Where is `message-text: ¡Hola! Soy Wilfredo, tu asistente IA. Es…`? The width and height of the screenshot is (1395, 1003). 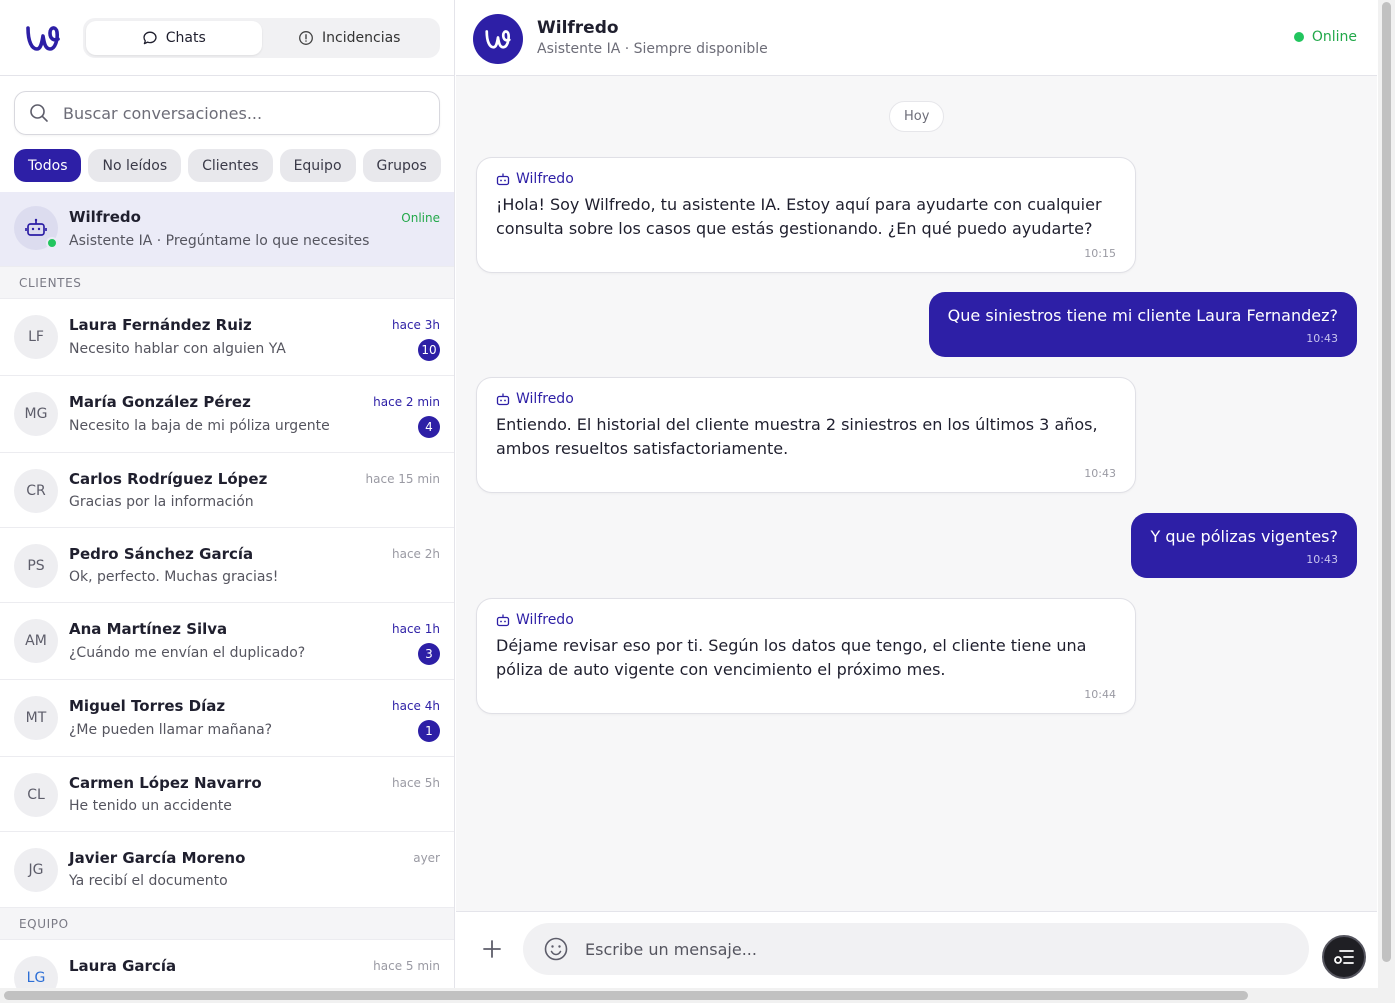
message-text: ¡Hola! Soy Wilfredo, tu asistente IA. Es… is located at coordinates (799, 216).